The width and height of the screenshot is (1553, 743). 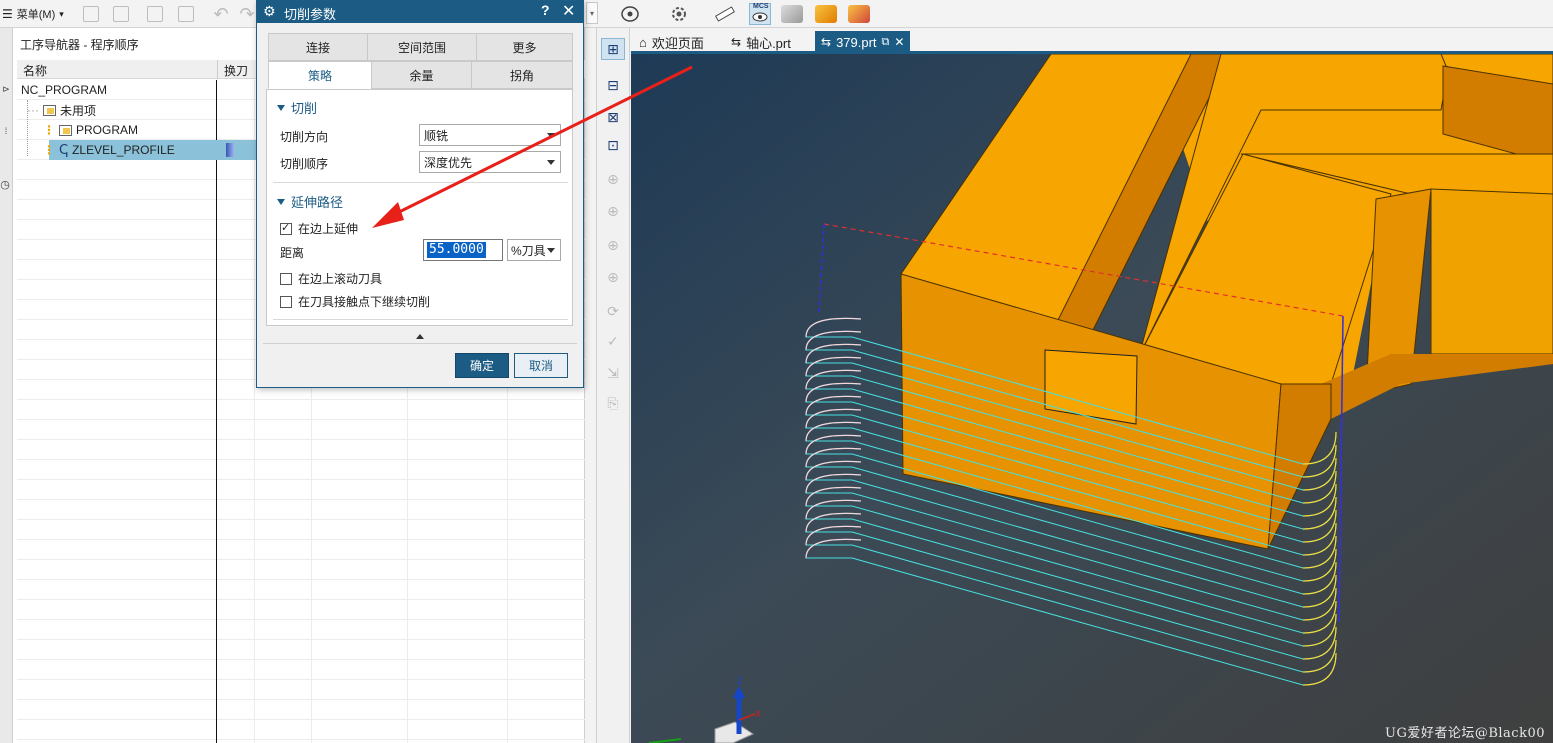 What do you see at coordinates (436, 135) in the screenshot?
I see `select-value: 顺铣` at bounding box center [436, 135].